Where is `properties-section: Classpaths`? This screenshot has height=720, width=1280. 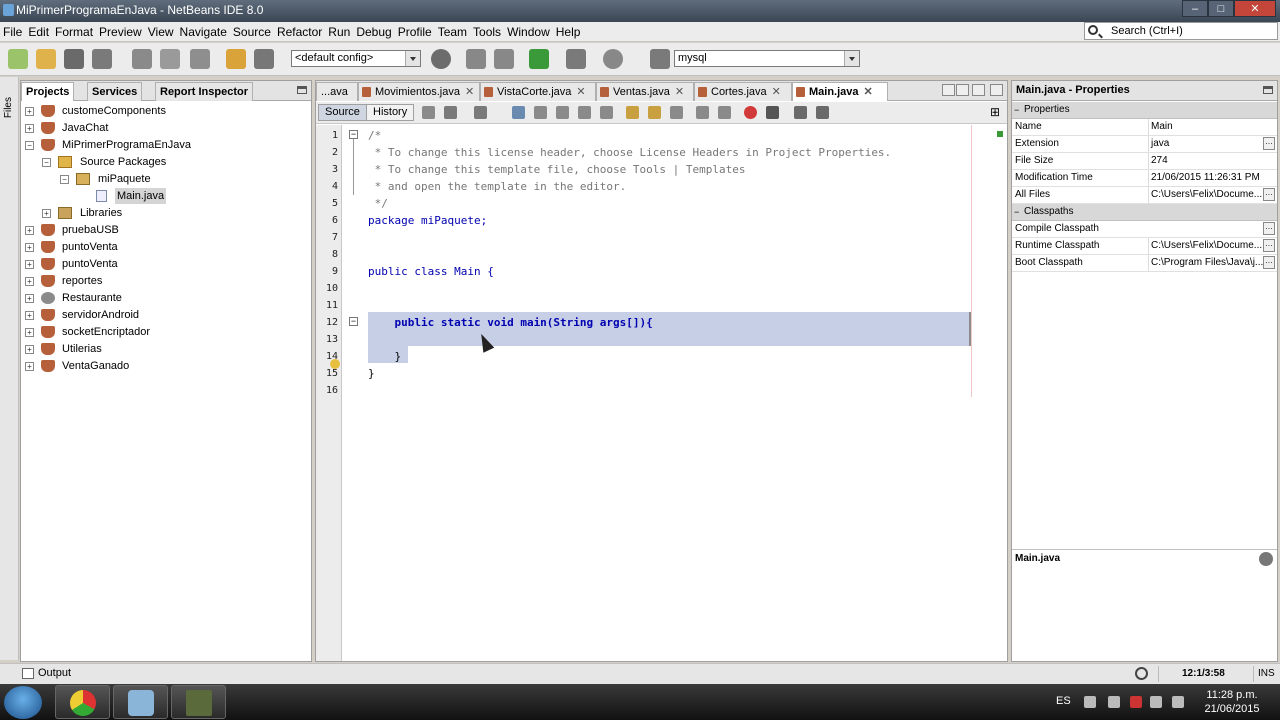
properties-section: Classpaths is located at coordinates (1144, 212).